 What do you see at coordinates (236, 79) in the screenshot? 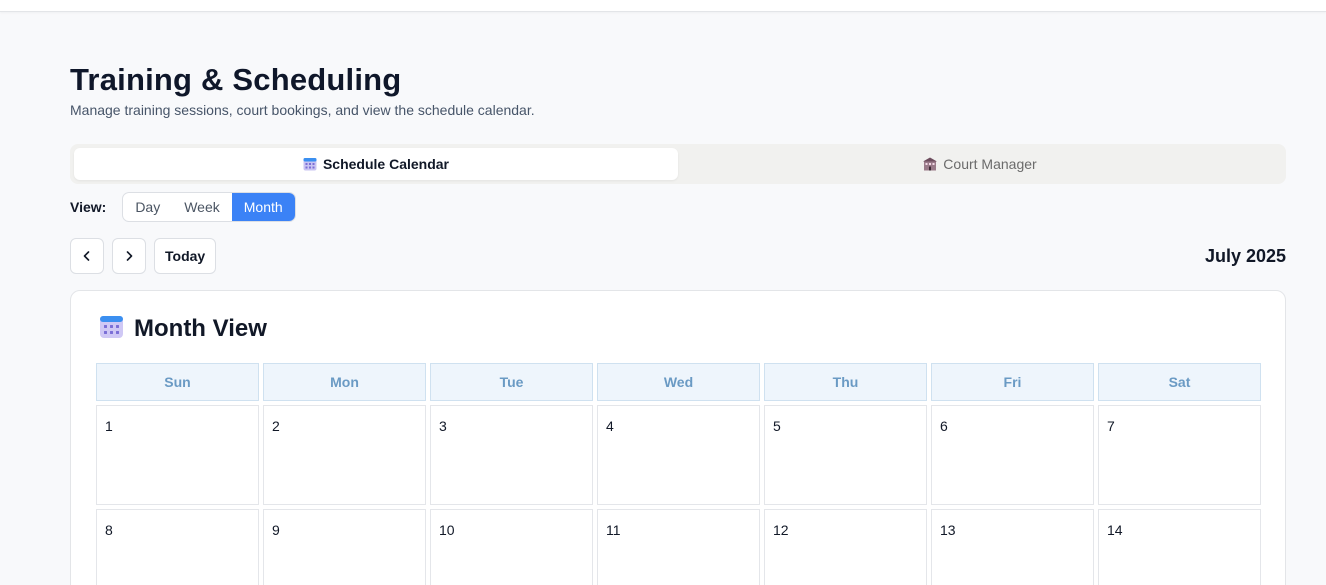
I see `page-title: Training & Scheduling` at bounding box center [236, 79].